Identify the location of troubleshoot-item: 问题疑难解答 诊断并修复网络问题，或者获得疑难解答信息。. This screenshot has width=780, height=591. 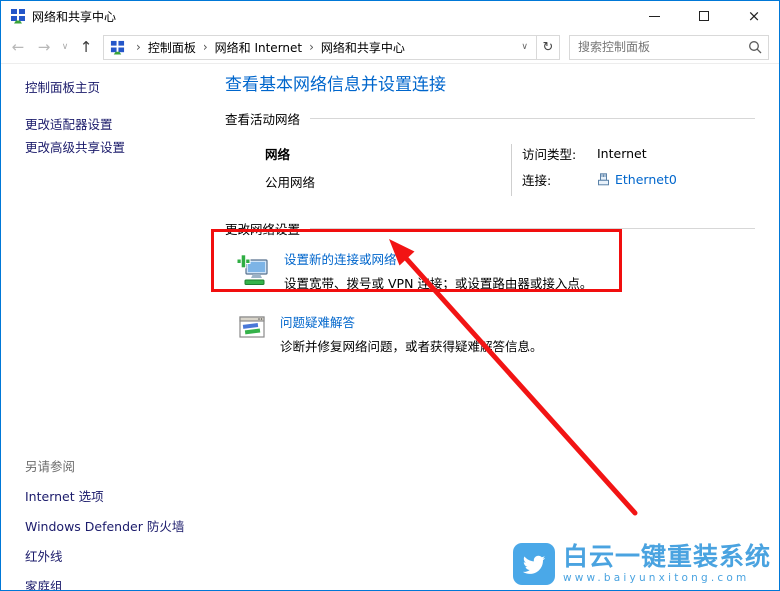
(497, 335).